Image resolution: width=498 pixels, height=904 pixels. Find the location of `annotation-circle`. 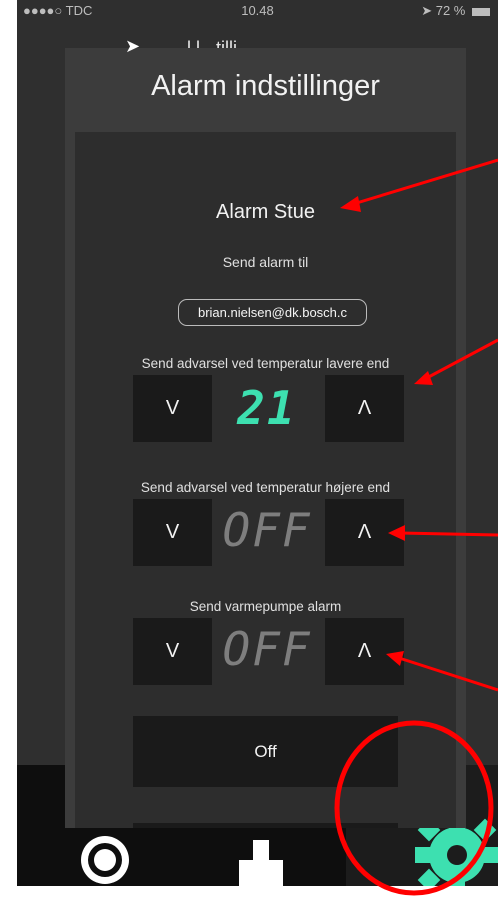

annotation-circle is located at coordinates (414, 808).